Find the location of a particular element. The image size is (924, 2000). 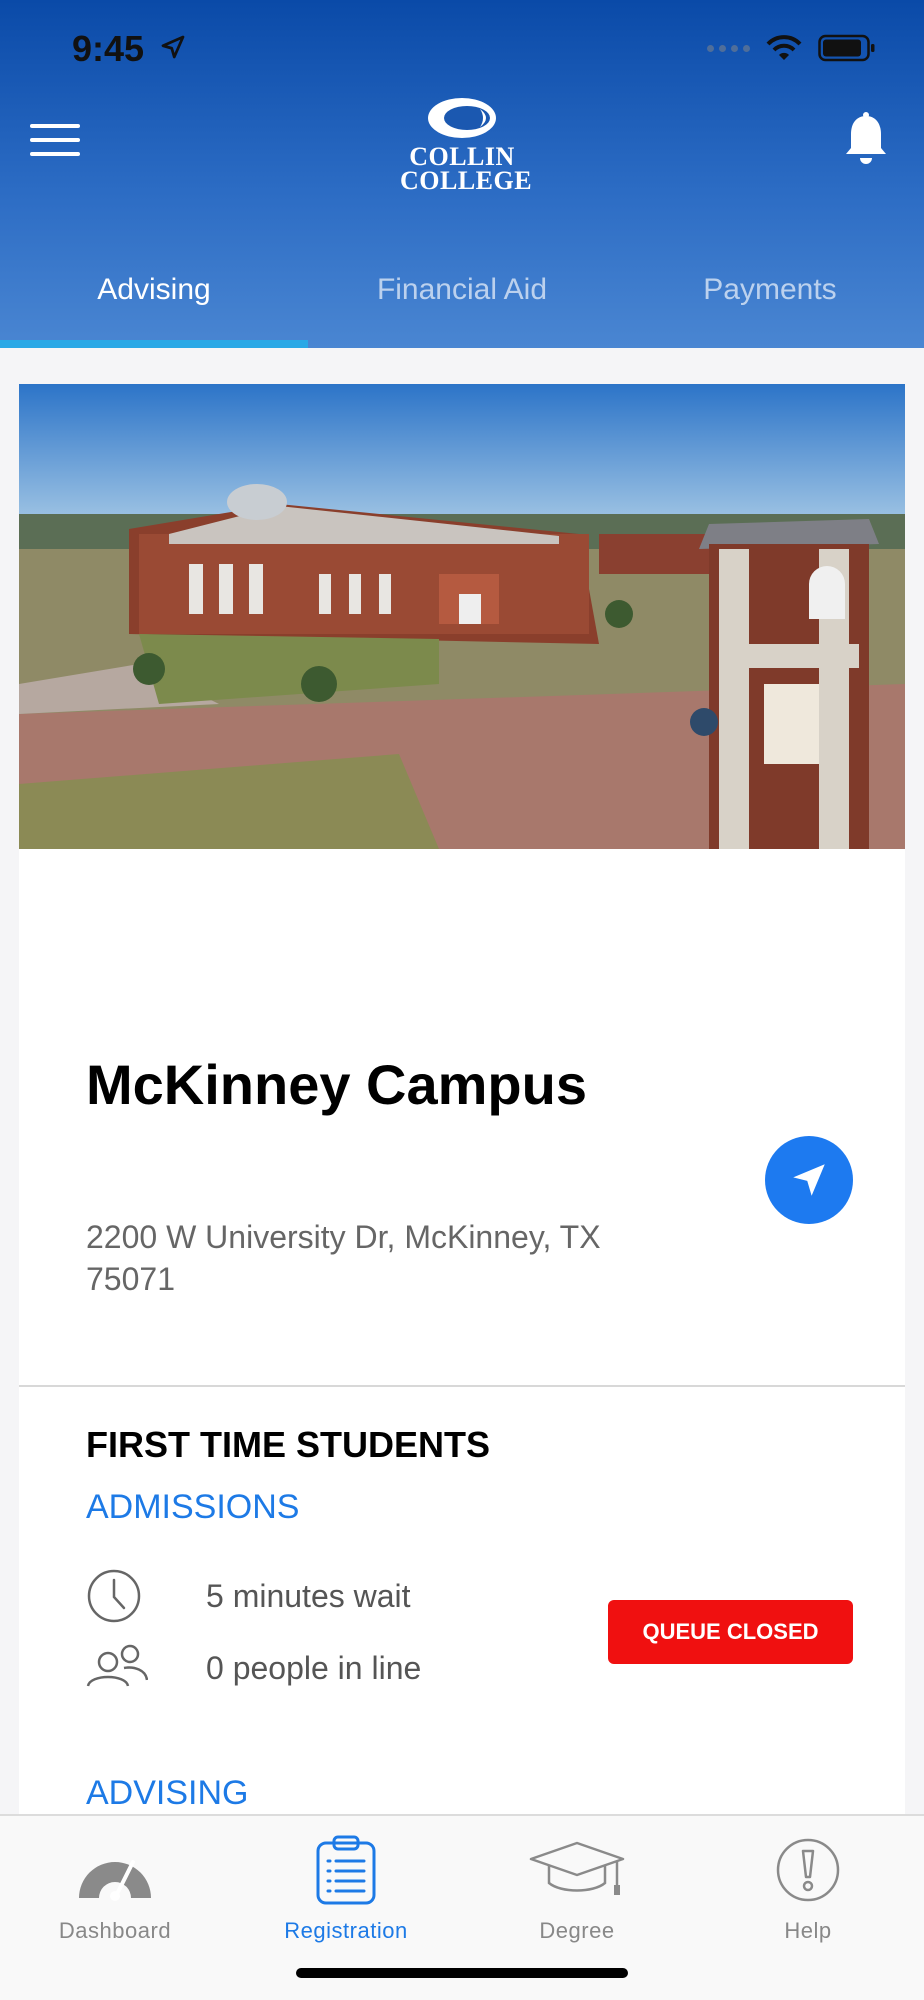

bottom-tab-help: Help is located at coordinates (808, 1884).